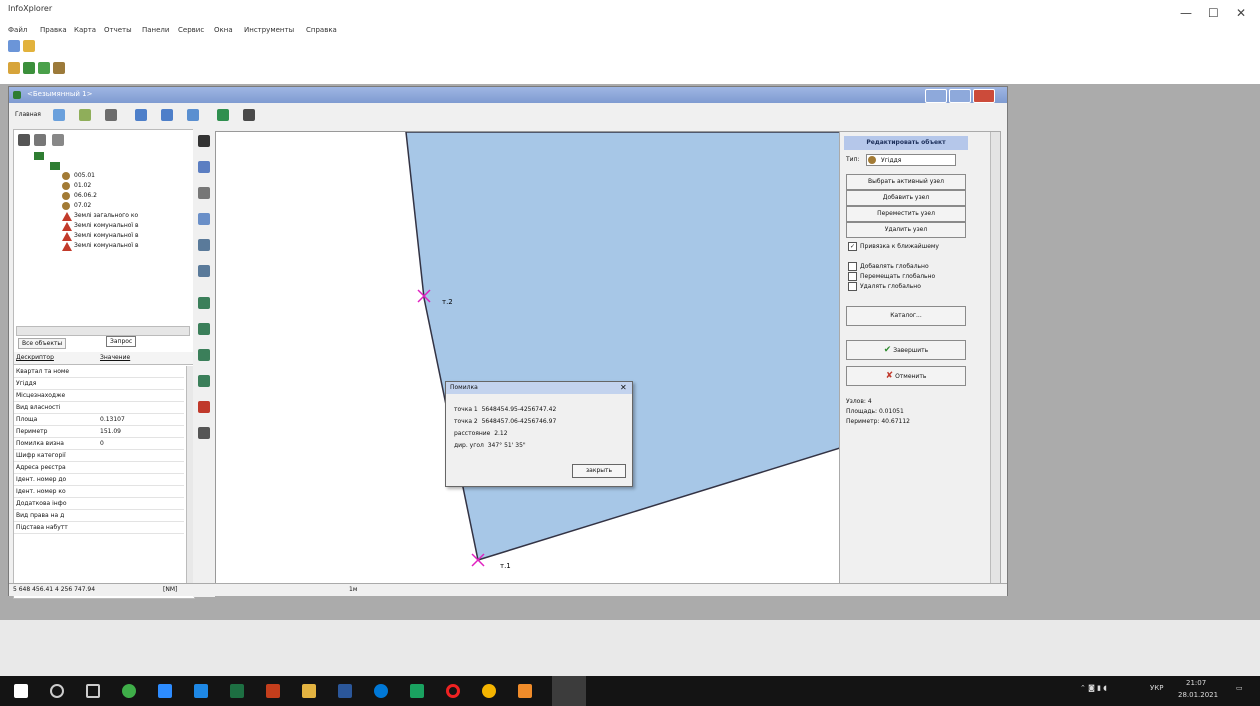 This screenshot has height=706, width=1260. I want to click on child-close-button, so click(984, 96).